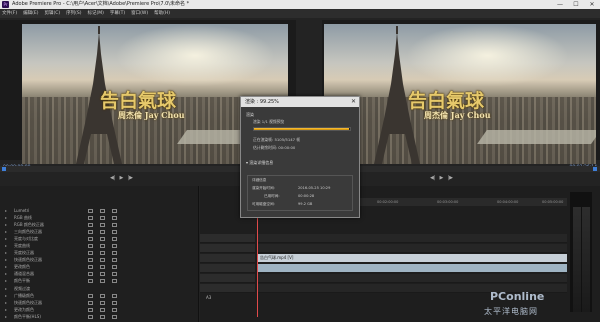  I want to click on menu-help: 帮助(H), so click(162, 13).